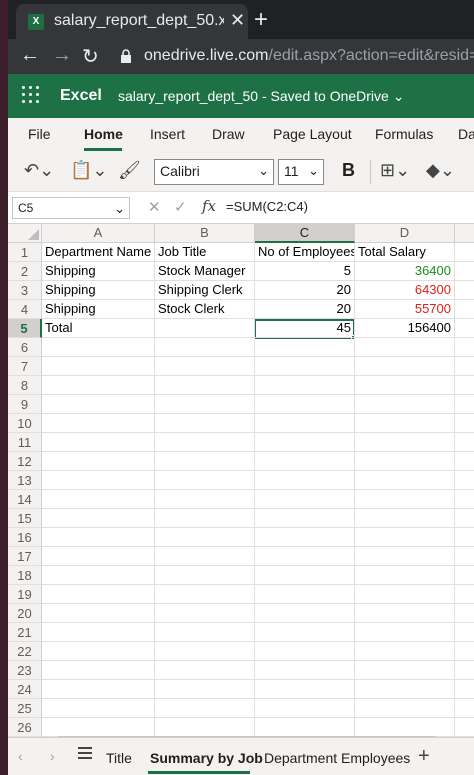  Describe the element at coordinates (25, 651) in the screenshot. I see `row-header: 22` at that location.